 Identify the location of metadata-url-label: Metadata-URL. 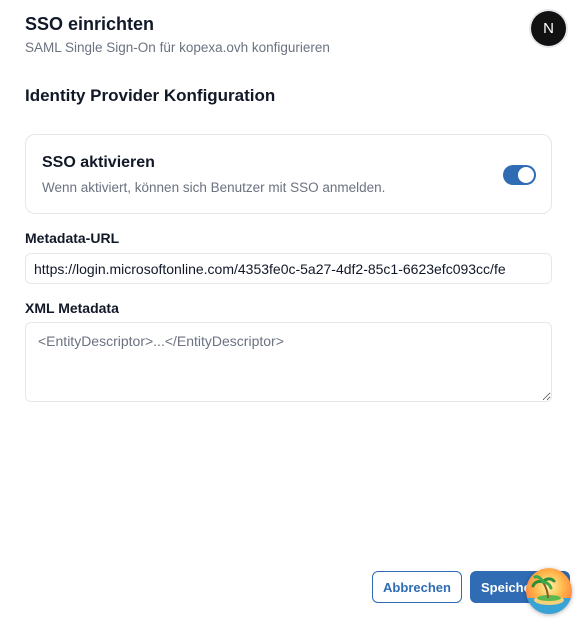
(72, 238).